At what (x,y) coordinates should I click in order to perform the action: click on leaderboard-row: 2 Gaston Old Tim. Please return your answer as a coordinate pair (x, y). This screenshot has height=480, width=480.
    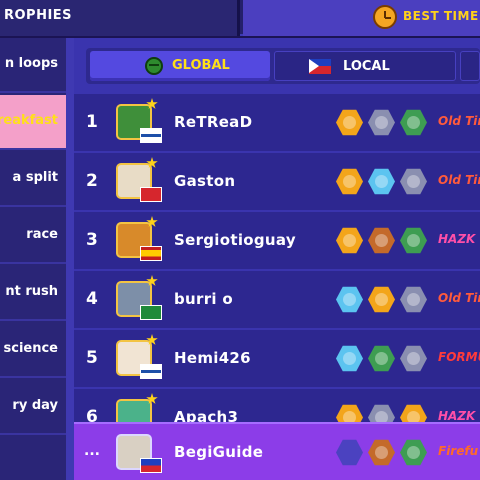
    Looking at the image, I should click on (277, 182).